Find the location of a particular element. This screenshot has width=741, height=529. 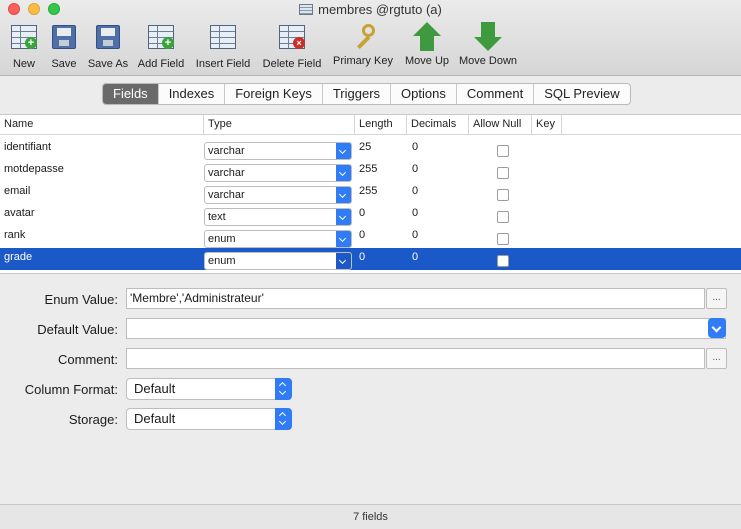

column-header-key: Key is located at coordinates (547, 125).